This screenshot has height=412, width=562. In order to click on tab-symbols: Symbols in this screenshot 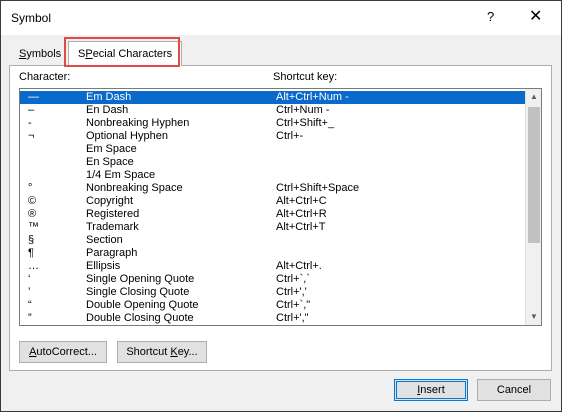, I will do `click(40, 54)`.